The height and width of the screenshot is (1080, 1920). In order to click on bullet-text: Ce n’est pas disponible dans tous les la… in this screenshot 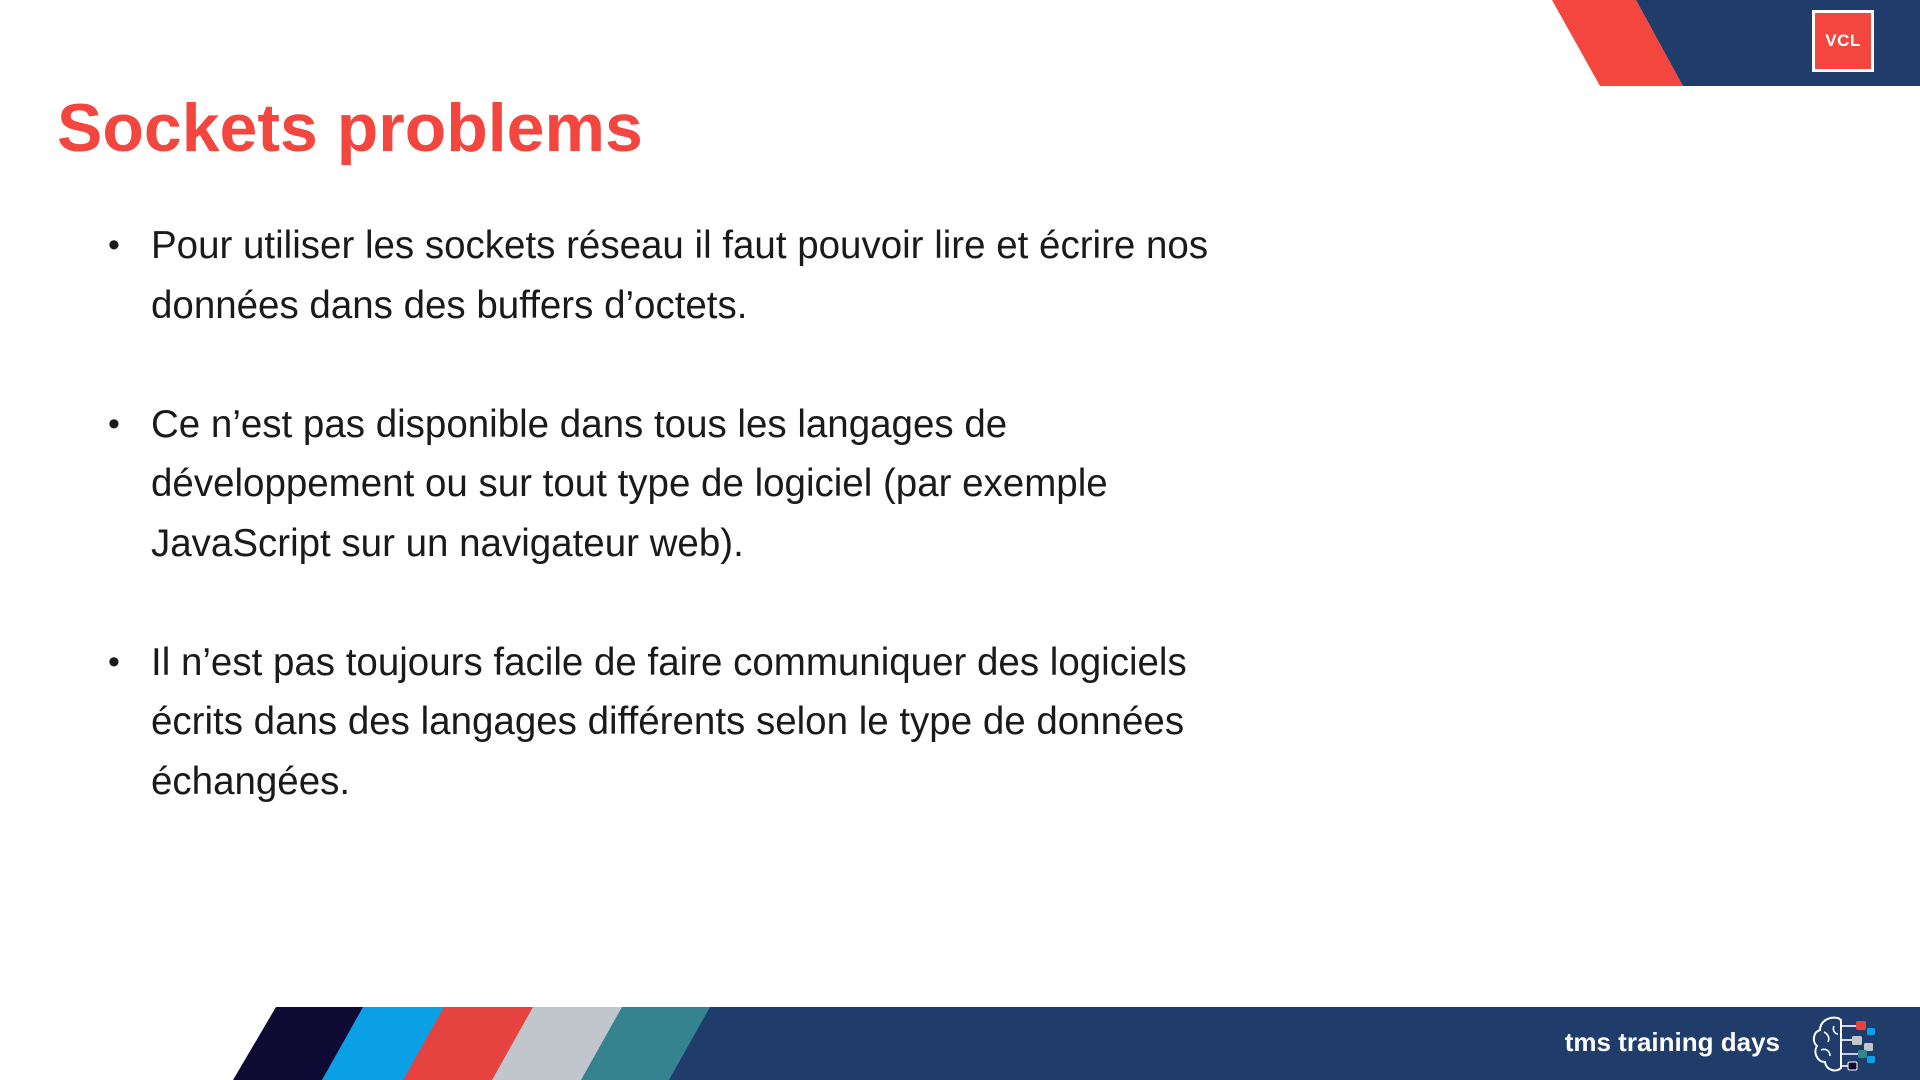, I will do `click(629, 483)`.